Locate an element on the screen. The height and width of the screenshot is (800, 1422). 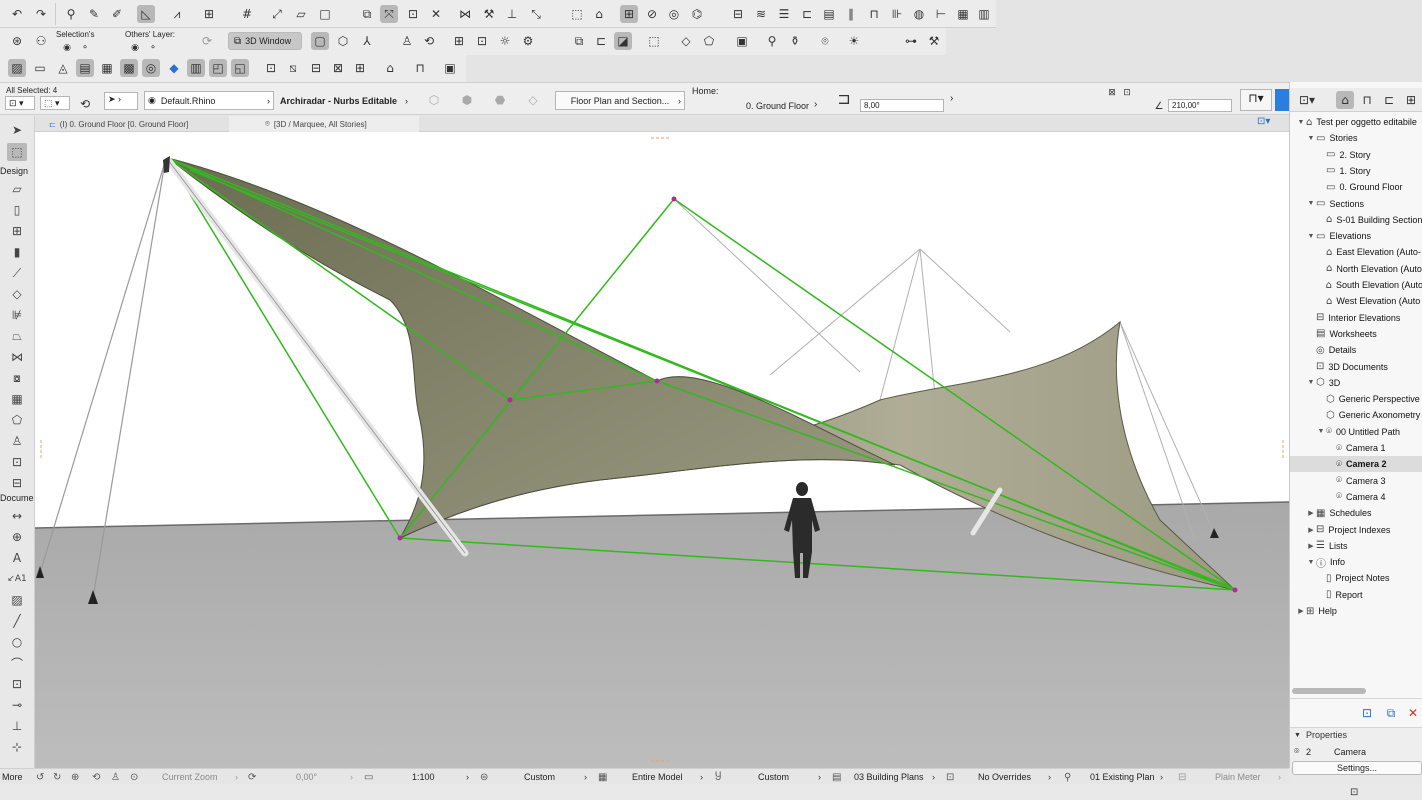
new-view-icon: ⊡ is located at coordinates (1367, 713).